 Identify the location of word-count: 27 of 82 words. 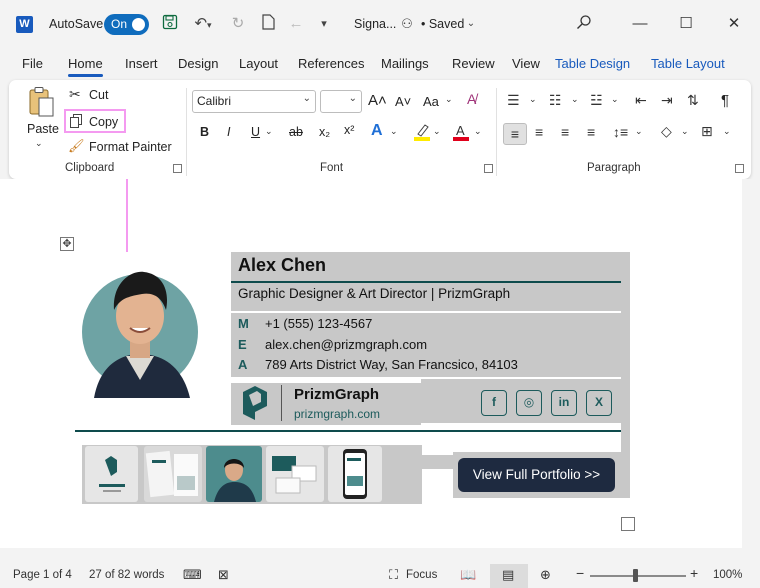
(126, 575).